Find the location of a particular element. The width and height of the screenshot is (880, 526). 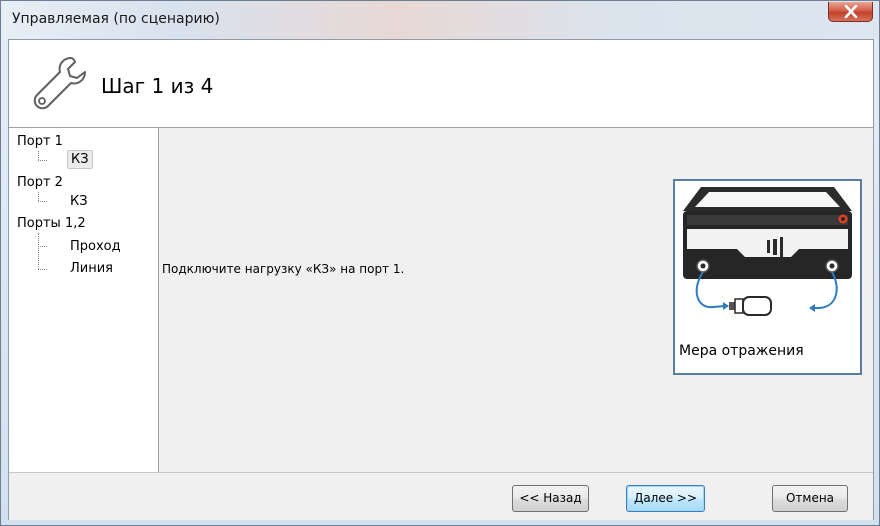

tree-item-line: Линия is located at coordinates (91, 268).